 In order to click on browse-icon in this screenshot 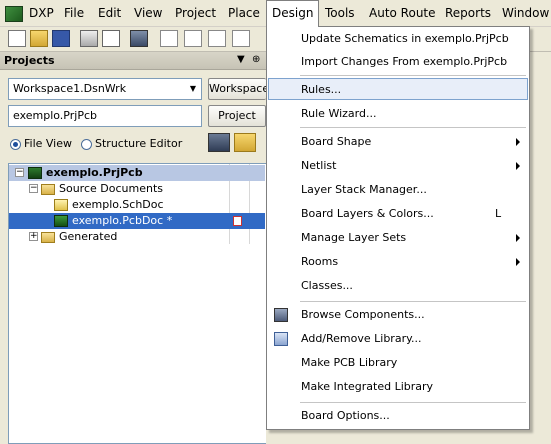, I will do `click(241, 38)`.